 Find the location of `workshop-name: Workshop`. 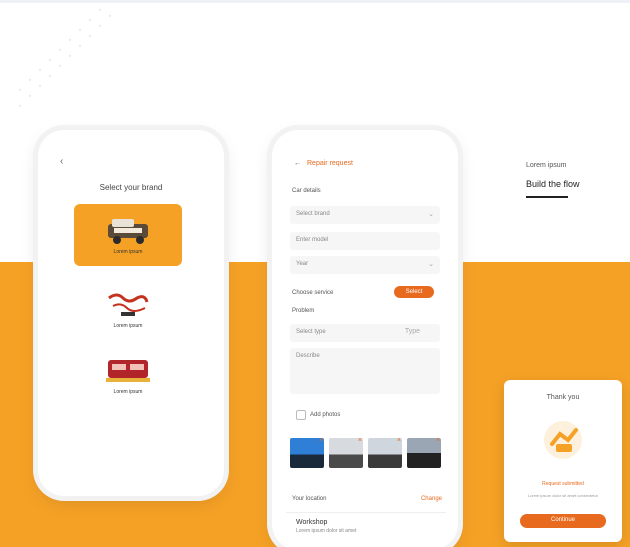

workshop-name: Workshop is located at coordinates (312, 522).